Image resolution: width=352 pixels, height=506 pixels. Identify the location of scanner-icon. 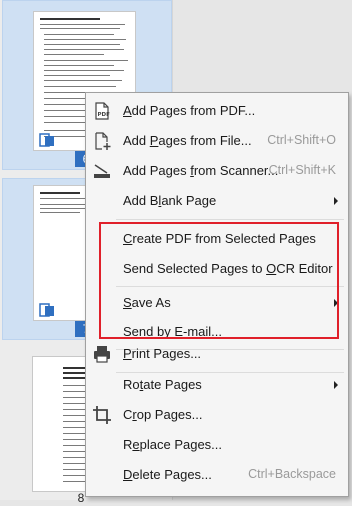
(102, 171).